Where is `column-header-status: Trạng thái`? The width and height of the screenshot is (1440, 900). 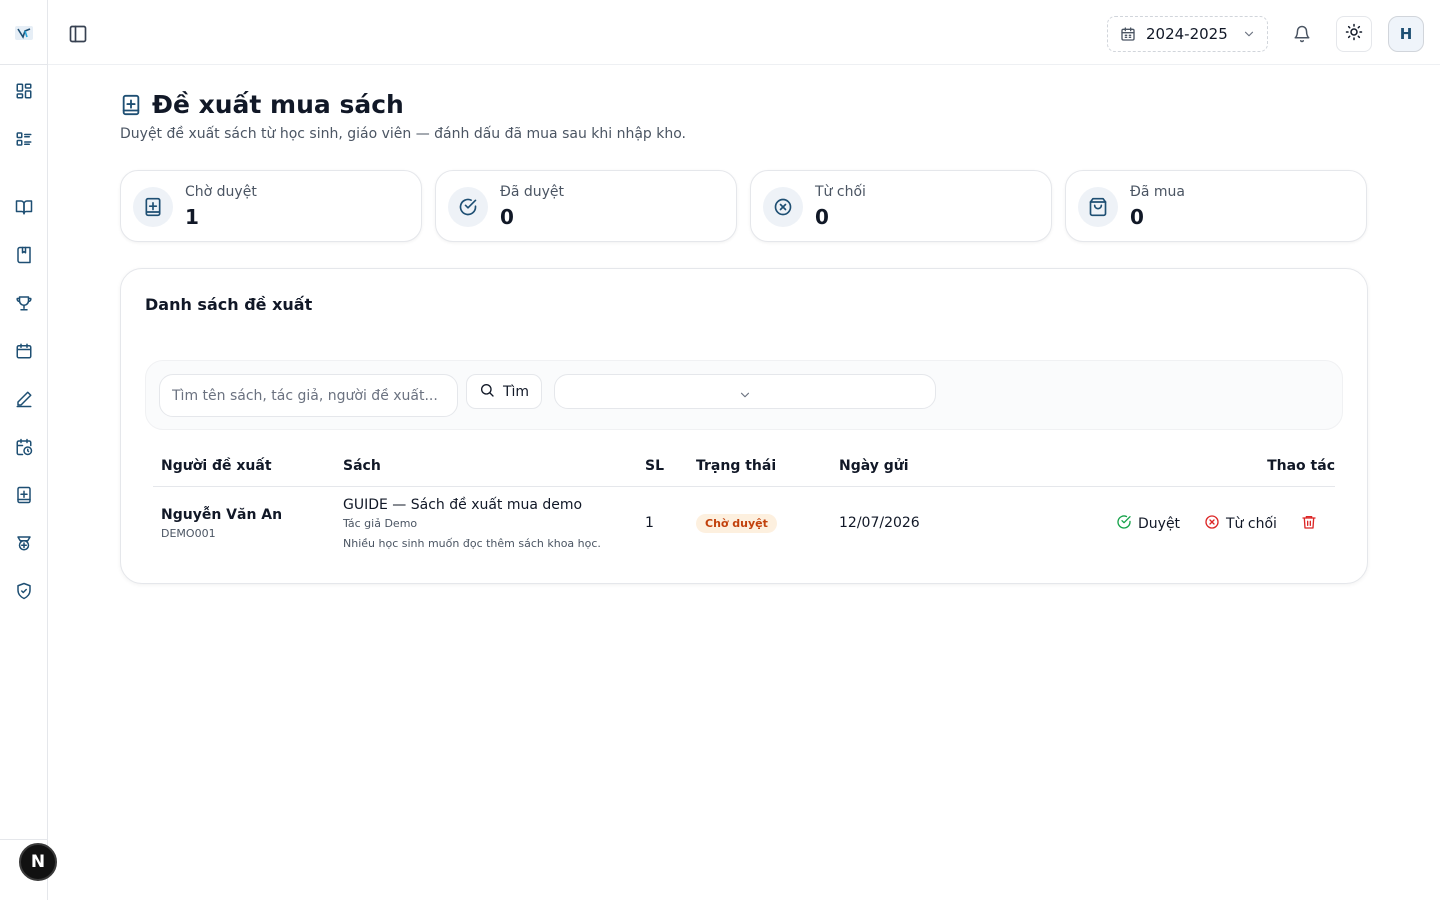
column-header-status: Trạng thái is located at coordinates (736, 466).